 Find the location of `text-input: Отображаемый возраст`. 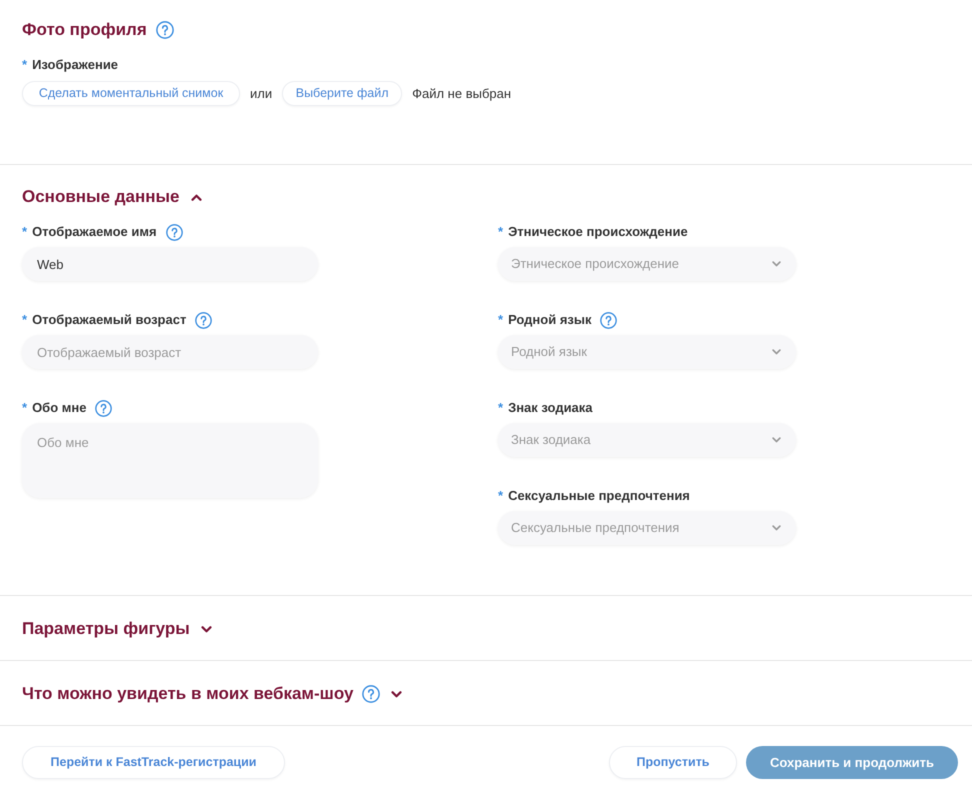

text-input: Отображаемый возраст is located at coordinates (170, 352).